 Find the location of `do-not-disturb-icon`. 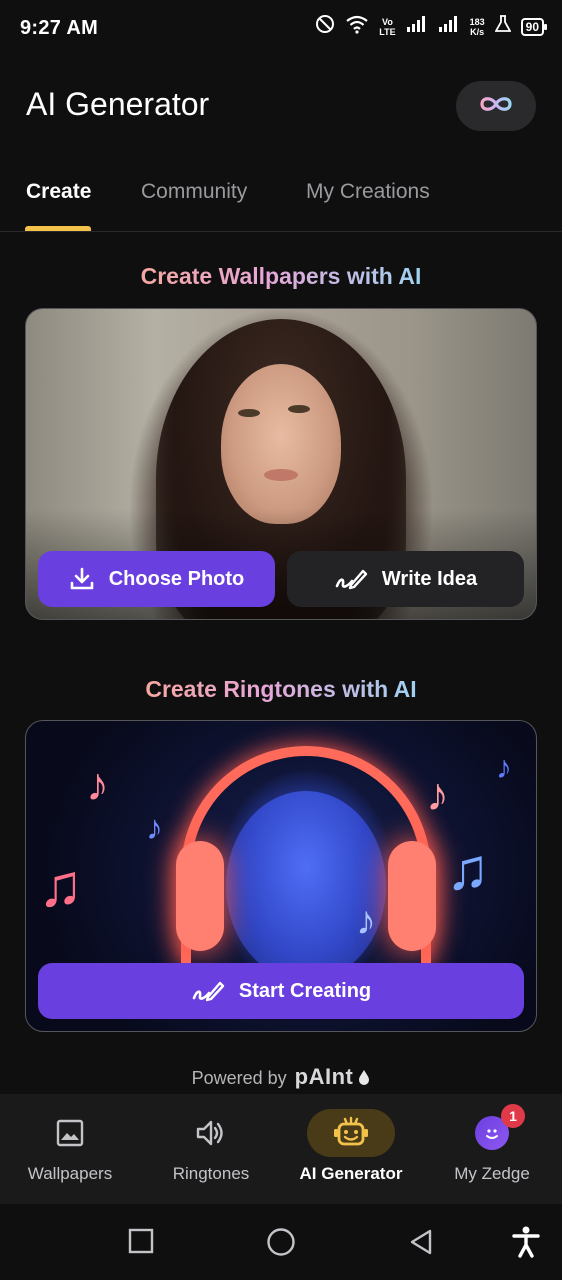

do-not-disturb-icon is located at coordinates (325, 26).